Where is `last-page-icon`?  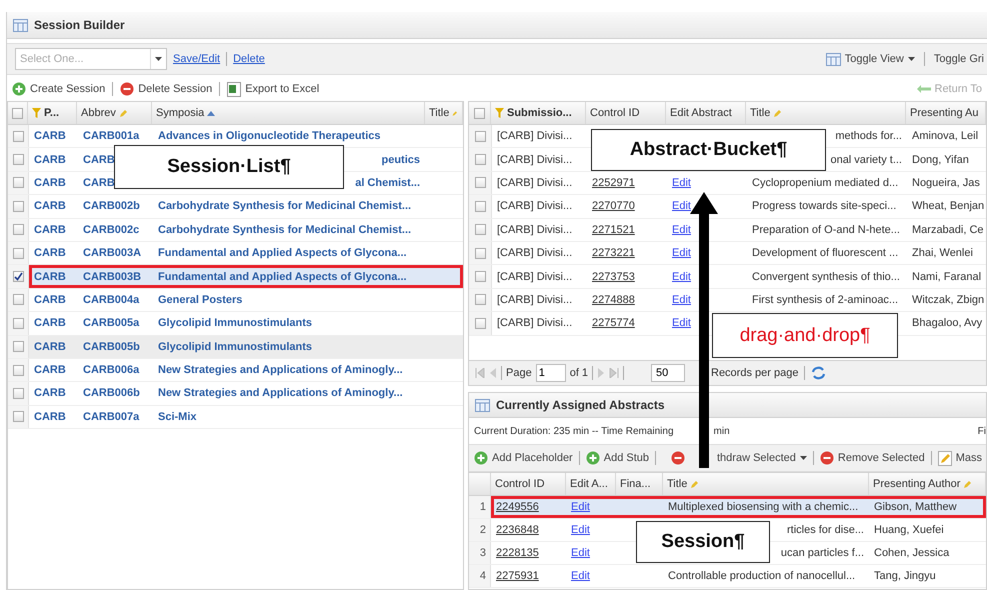 last-page-icon is located at coordinates (614, 373).